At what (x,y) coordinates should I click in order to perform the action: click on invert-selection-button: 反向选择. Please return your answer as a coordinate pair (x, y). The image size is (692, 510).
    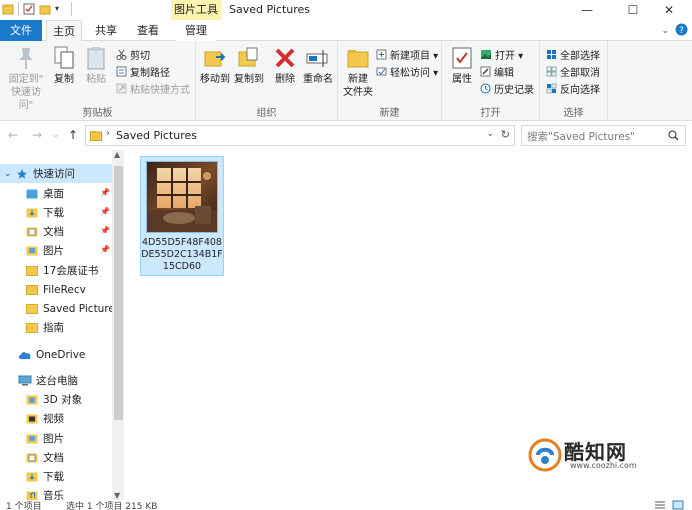
    Looking at the image, I should click on (573, 88).